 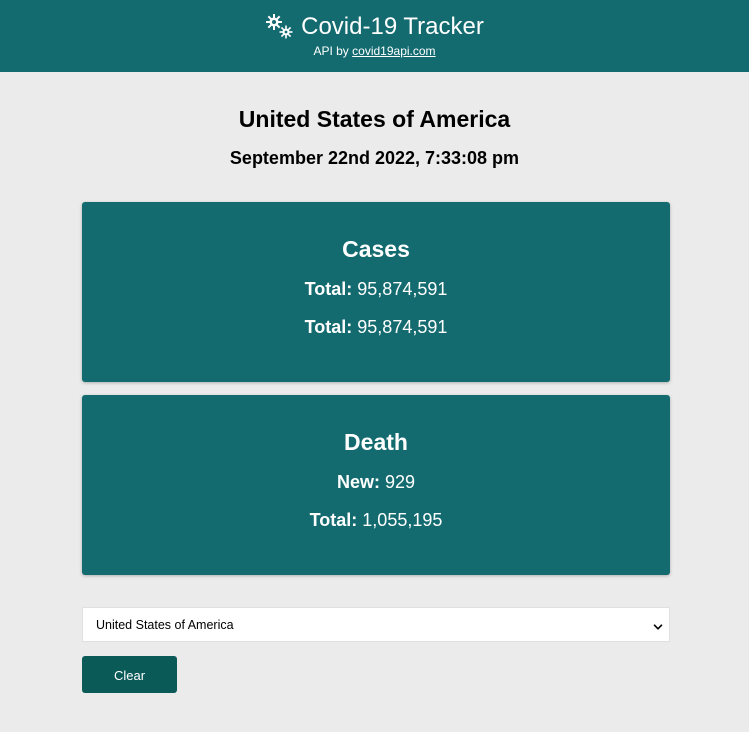 I want to click on cases-row-1: Total: 95,874,591, so click(x=376, y=289).